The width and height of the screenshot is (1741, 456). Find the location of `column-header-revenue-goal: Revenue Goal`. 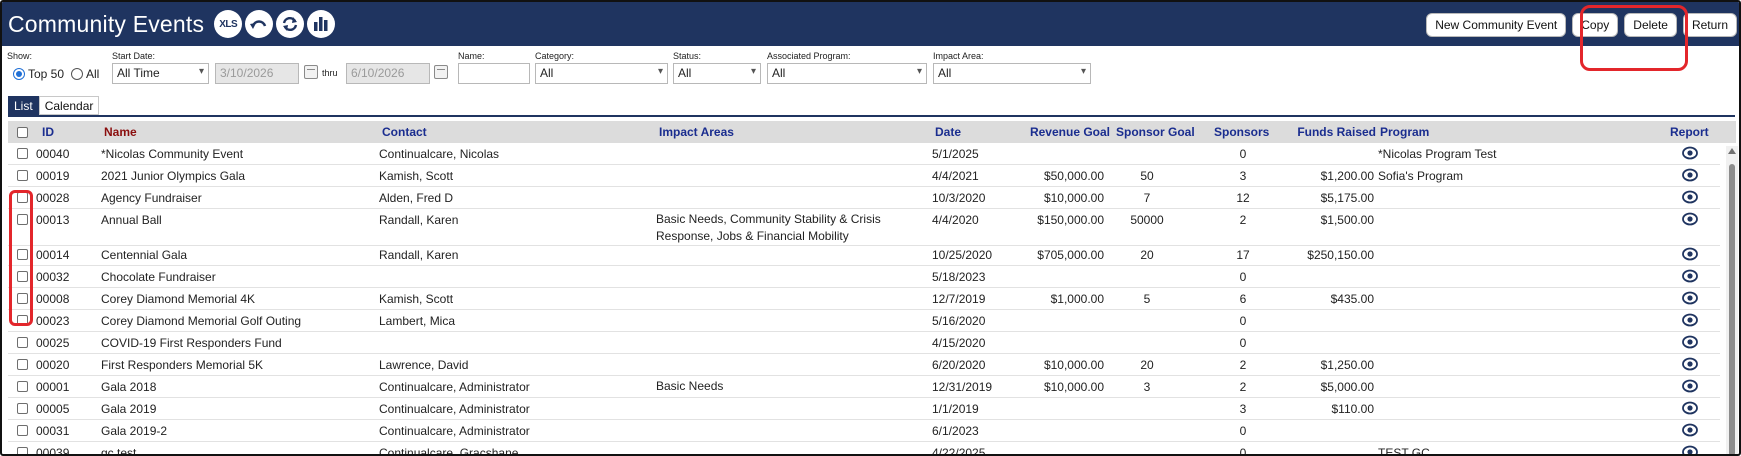

column-header-revenue-goal: Revenue Goal is located at coordinates (1067, 132).